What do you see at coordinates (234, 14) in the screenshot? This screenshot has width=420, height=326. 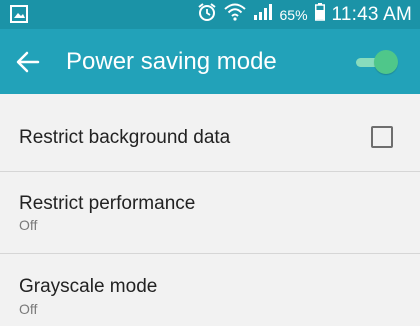 I see `wifi-icon` at bounding box center [234, 14].